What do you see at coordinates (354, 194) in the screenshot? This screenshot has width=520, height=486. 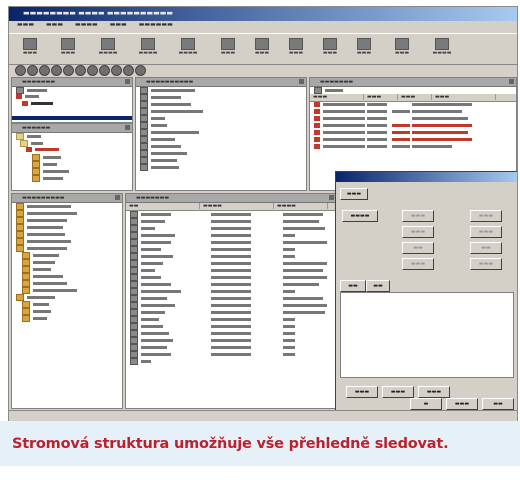 I see `dialog-tab: ▬▬▬` at bounding box center [354, 194].